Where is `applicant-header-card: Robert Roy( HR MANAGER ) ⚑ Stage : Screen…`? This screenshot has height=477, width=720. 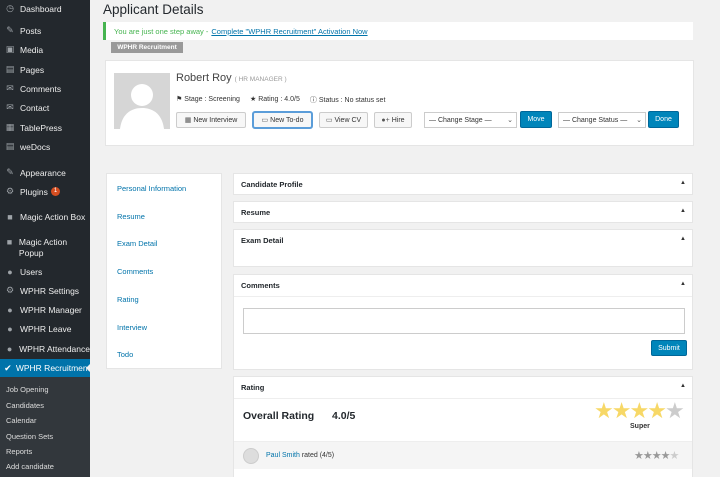
applicant-header-card: Robert Roy( HR MANAGER ) ⚑ Stage : Screen… is located at coordinates (399, 103).